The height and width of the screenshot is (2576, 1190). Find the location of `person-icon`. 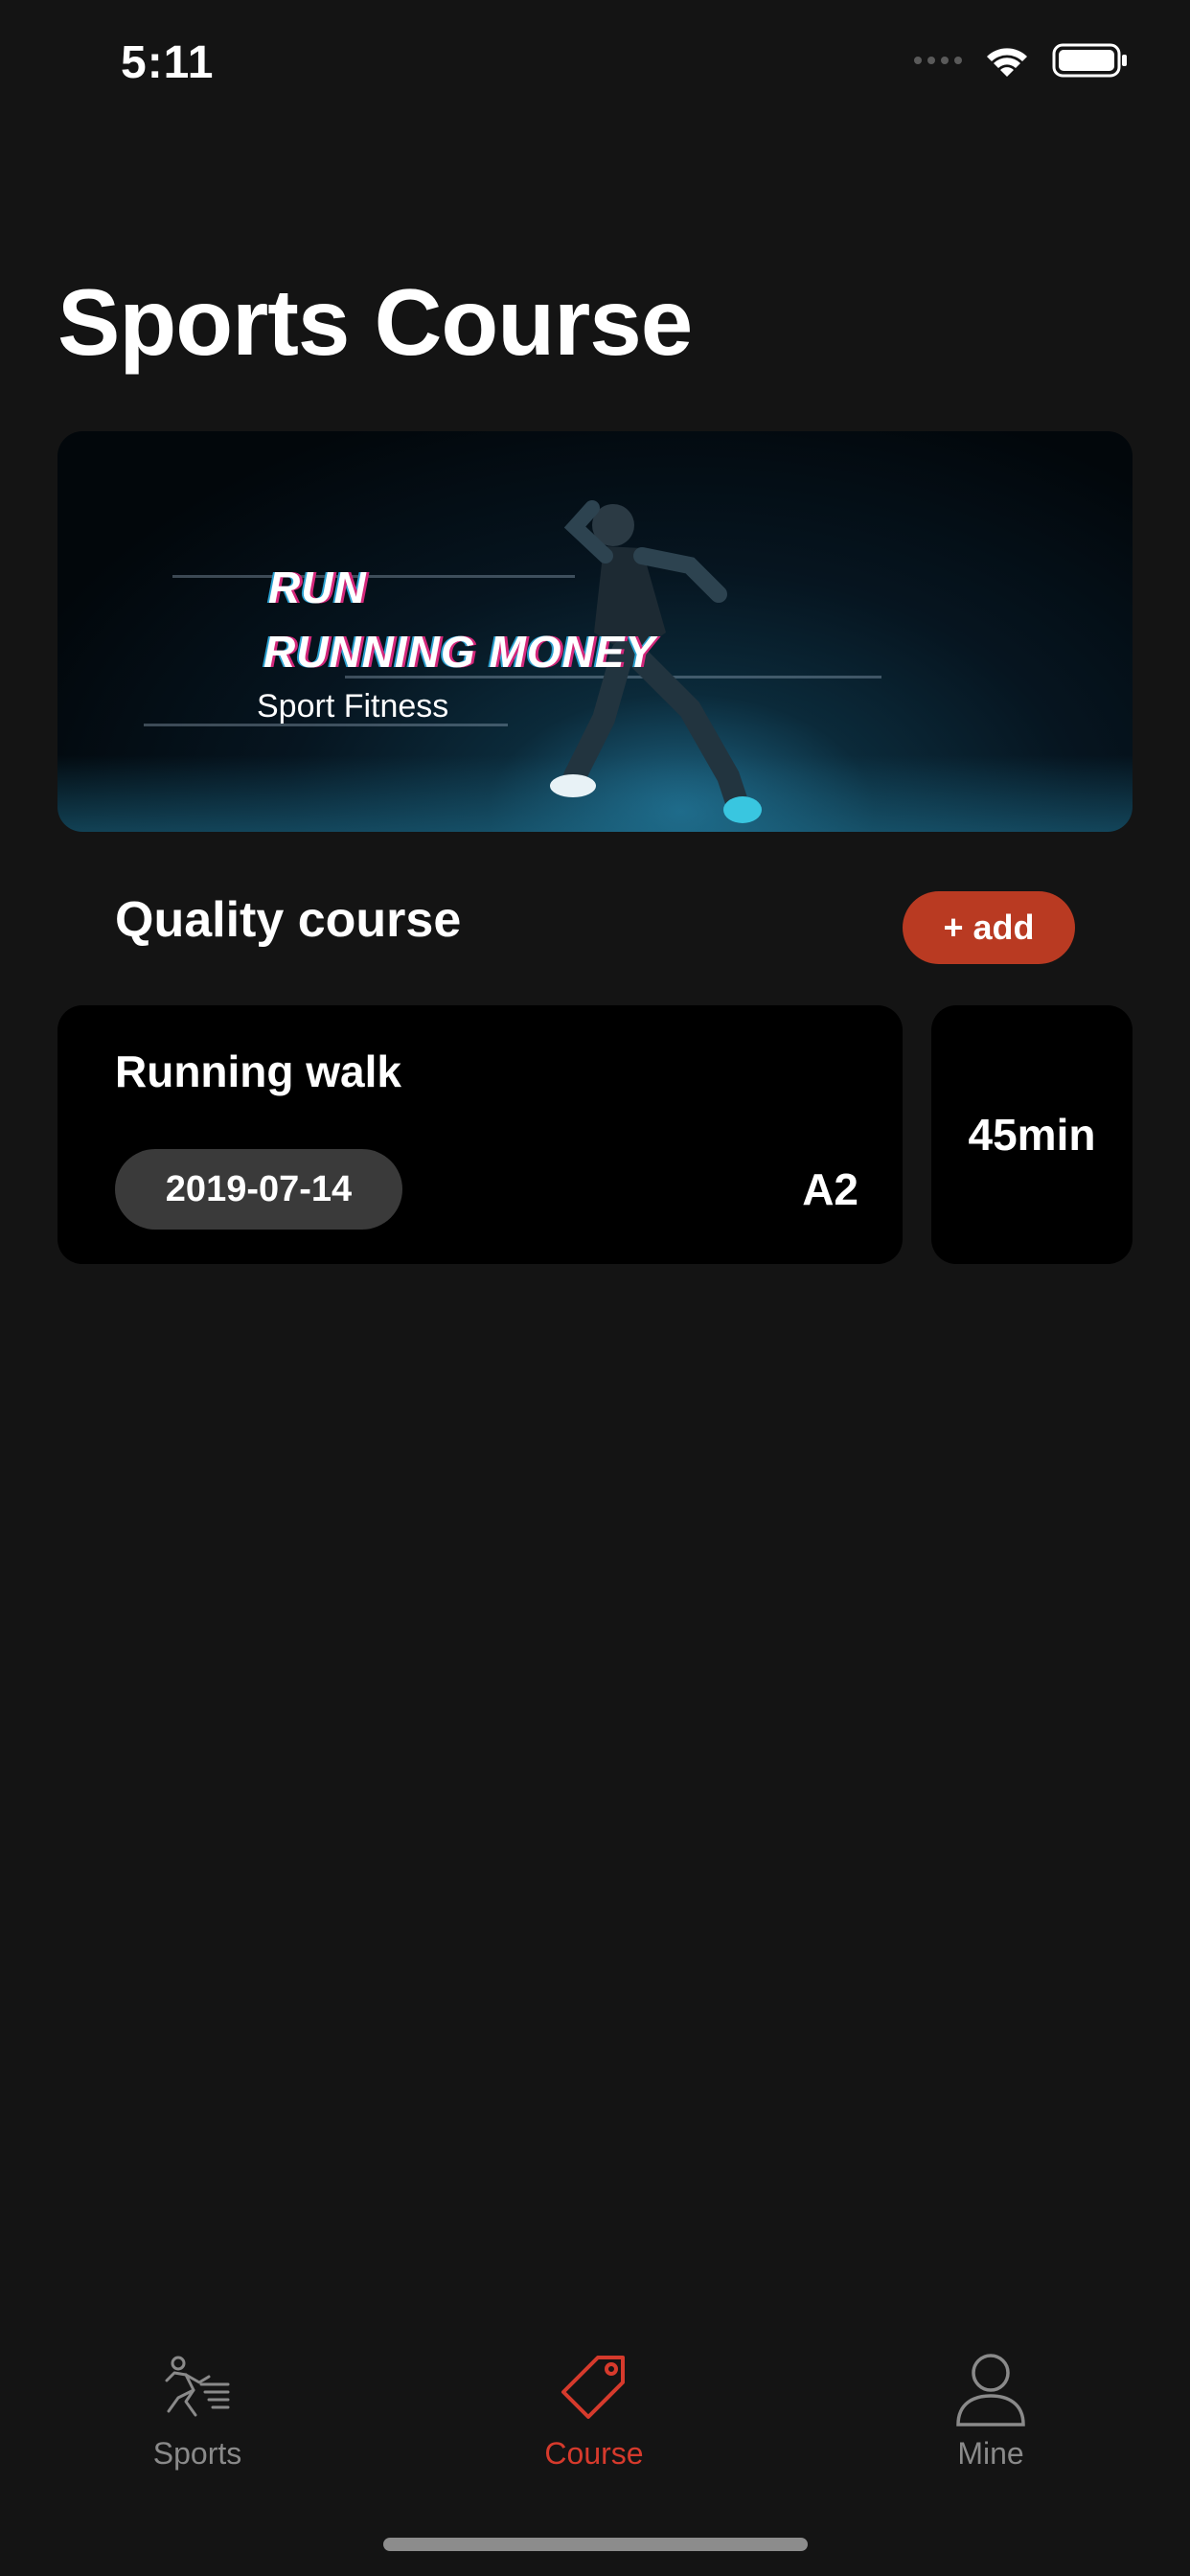

person-icon is located at coordinates (990, 2390).